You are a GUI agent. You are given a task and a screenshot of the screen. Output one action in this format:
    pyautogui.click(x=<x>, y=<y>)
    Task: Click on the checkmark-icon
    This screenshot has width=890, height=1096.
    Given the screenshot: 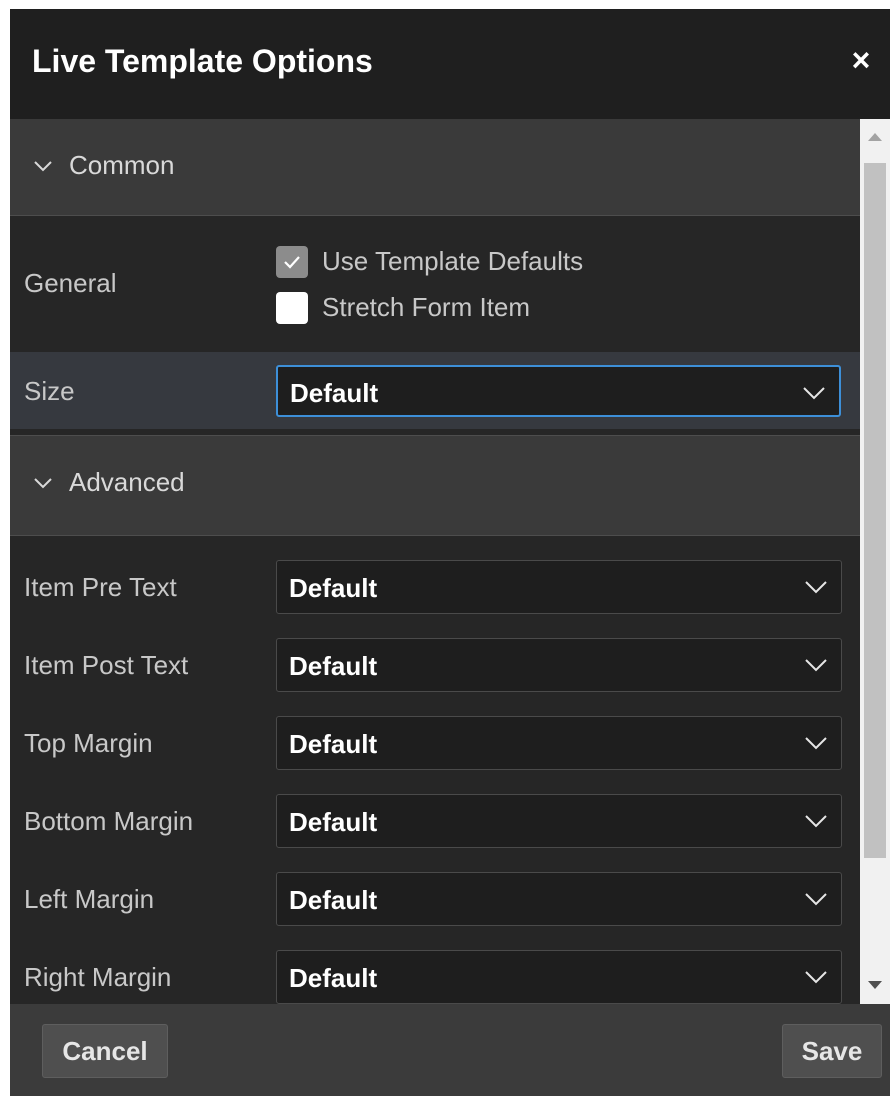 What is the action you would take?
    pyautogui.click(x=292, y=262)
    